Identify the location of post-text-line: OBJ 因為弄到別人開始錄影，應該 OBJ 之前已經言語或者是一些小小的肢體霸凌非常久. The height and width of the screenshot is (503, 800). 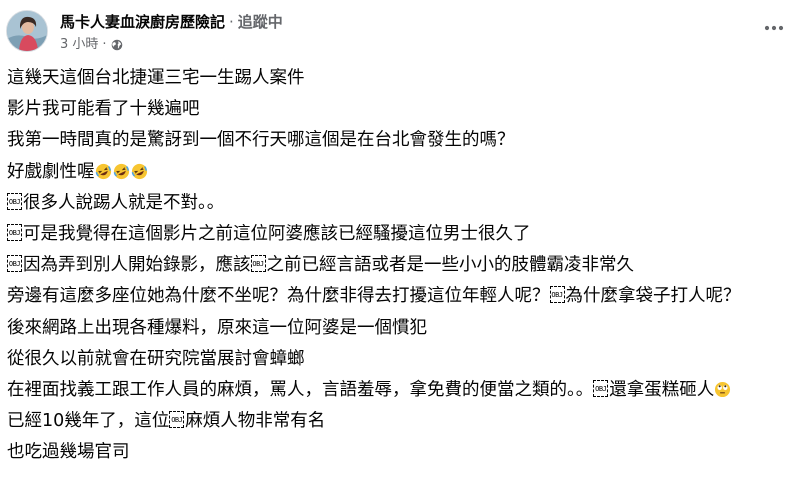
(400, 265).